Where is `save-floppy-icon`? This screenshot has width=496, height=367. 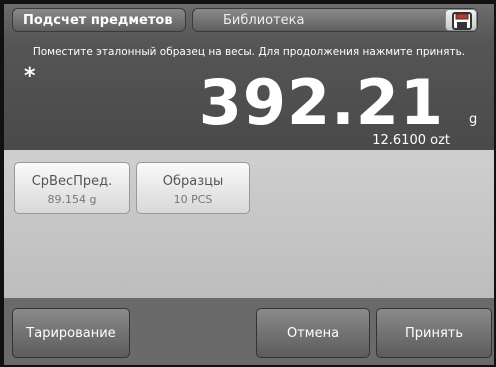 save-floppy-icon is located at coordinates (462, 21).